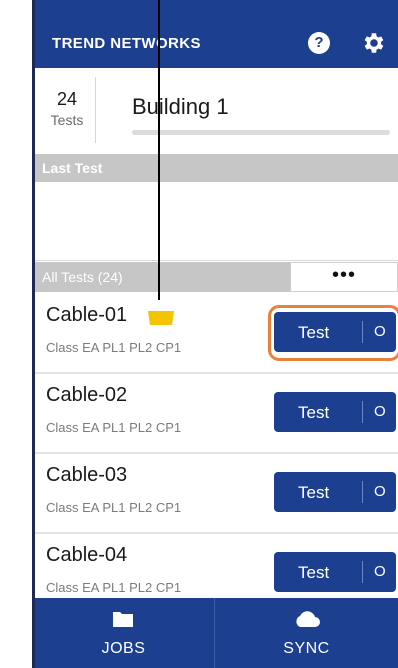  Describe the element at coordinates (123, 648) in the screenshot. I see `nav-jobs-label: JOBS` at that location.